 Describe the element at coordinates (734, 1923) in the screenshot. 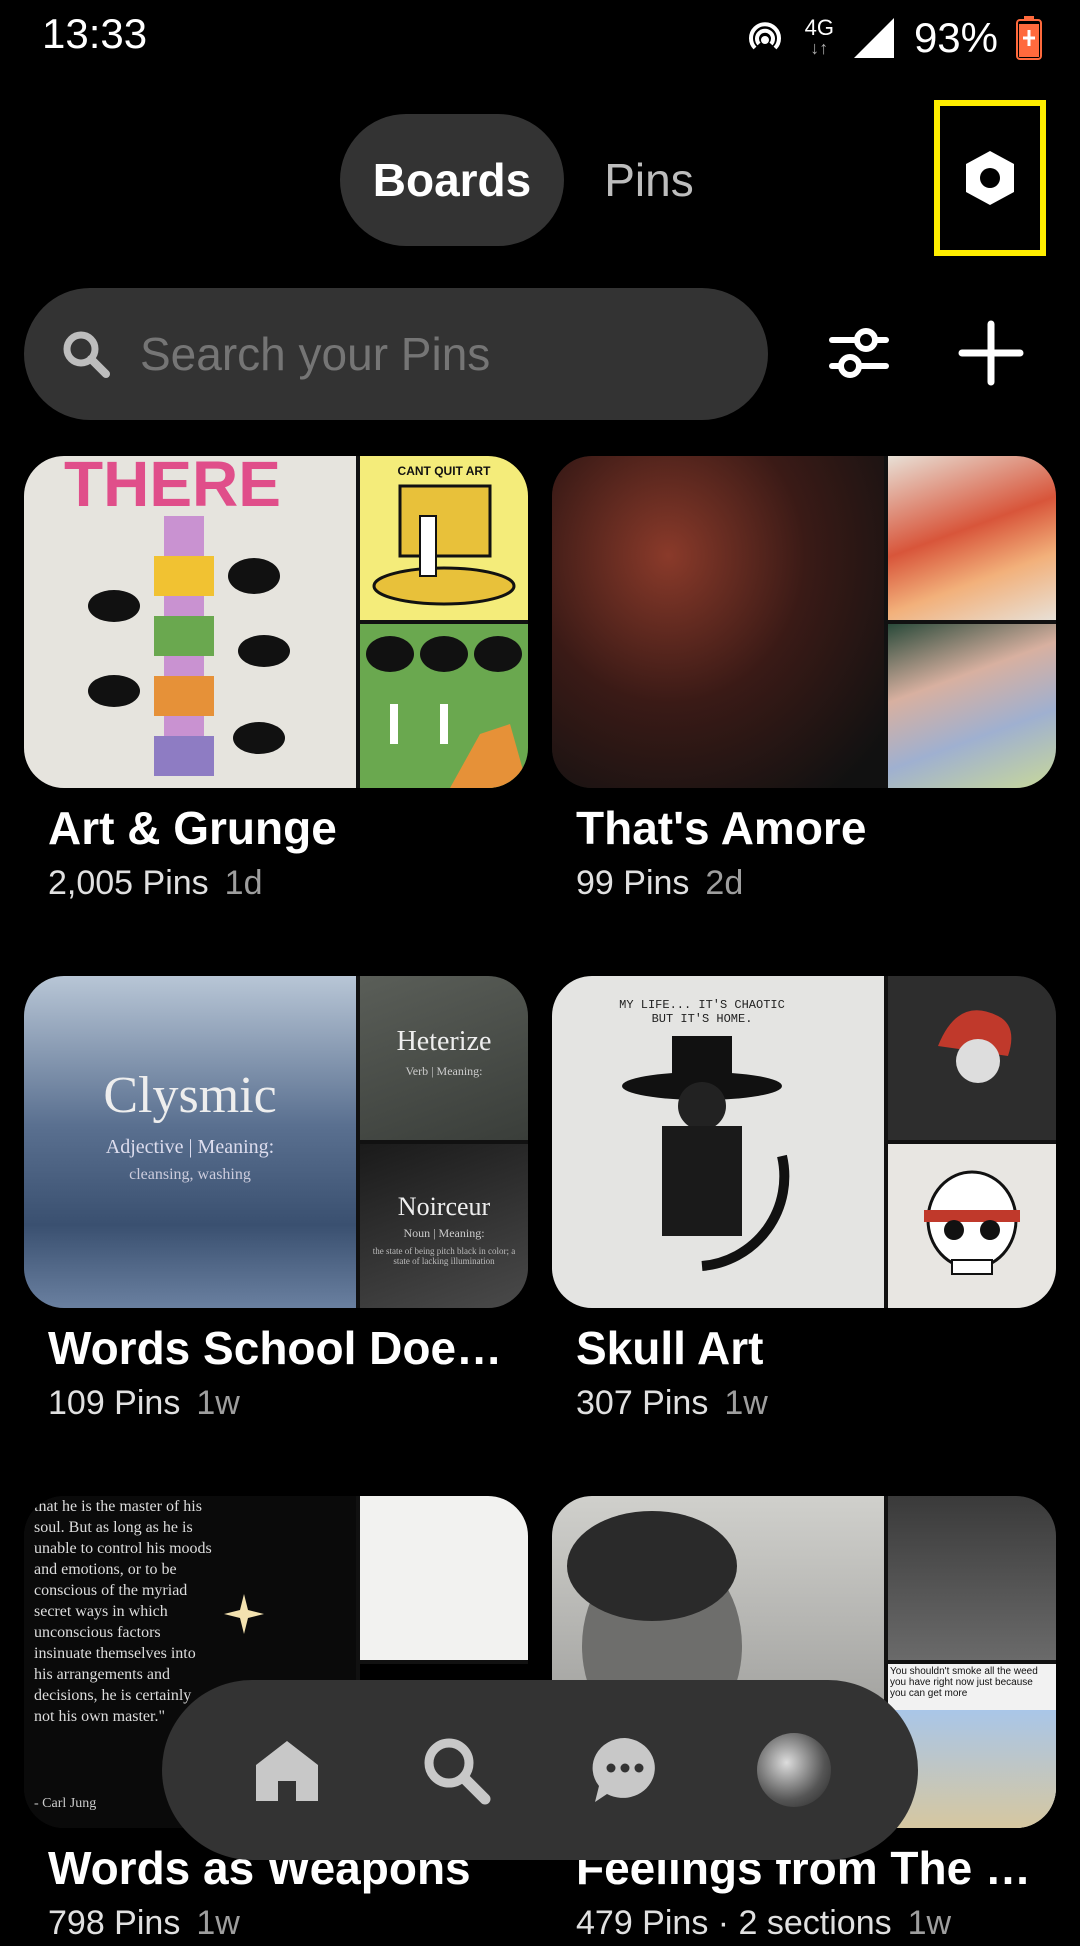

I see `pin-count: 479 Pins · 2 sections` at that location.